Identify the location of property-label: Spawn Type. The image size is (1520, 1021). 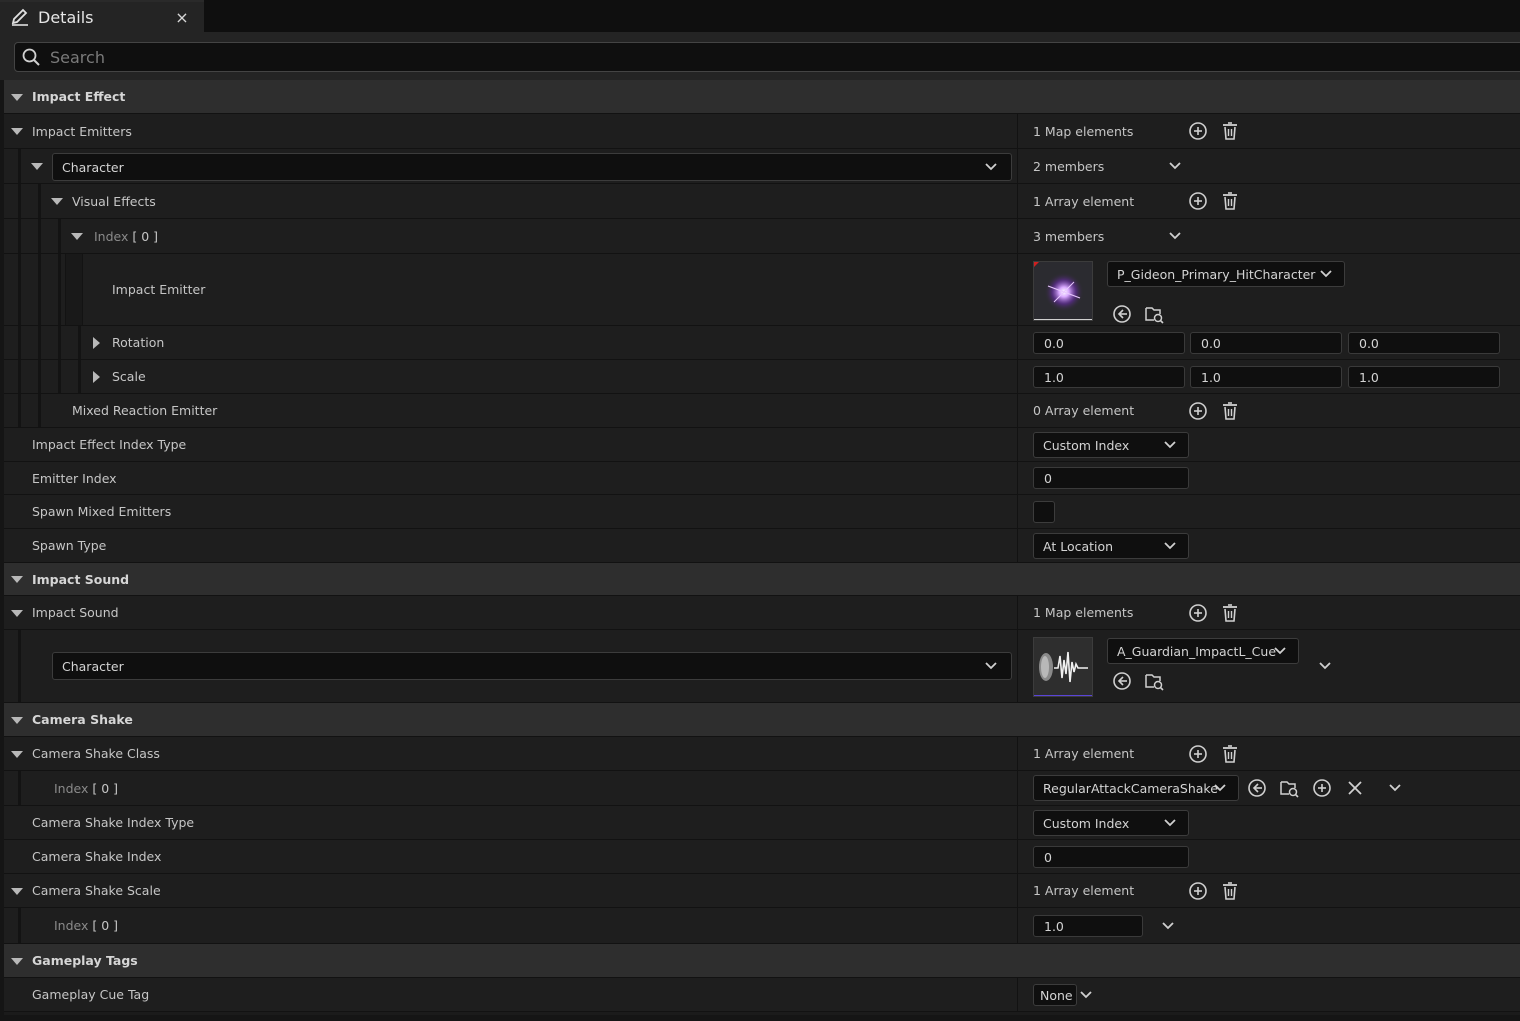
(69, 545).